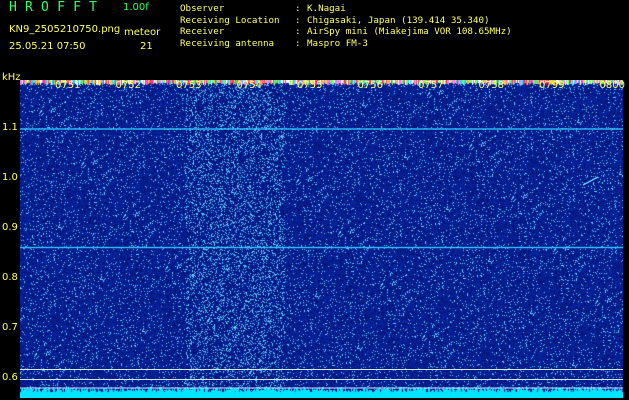 The width and height of the screenshot is (629, 400). Describe the element at coordinates (431, 85) in the screenshot. I see `x-tick-label: 0757` at that location.